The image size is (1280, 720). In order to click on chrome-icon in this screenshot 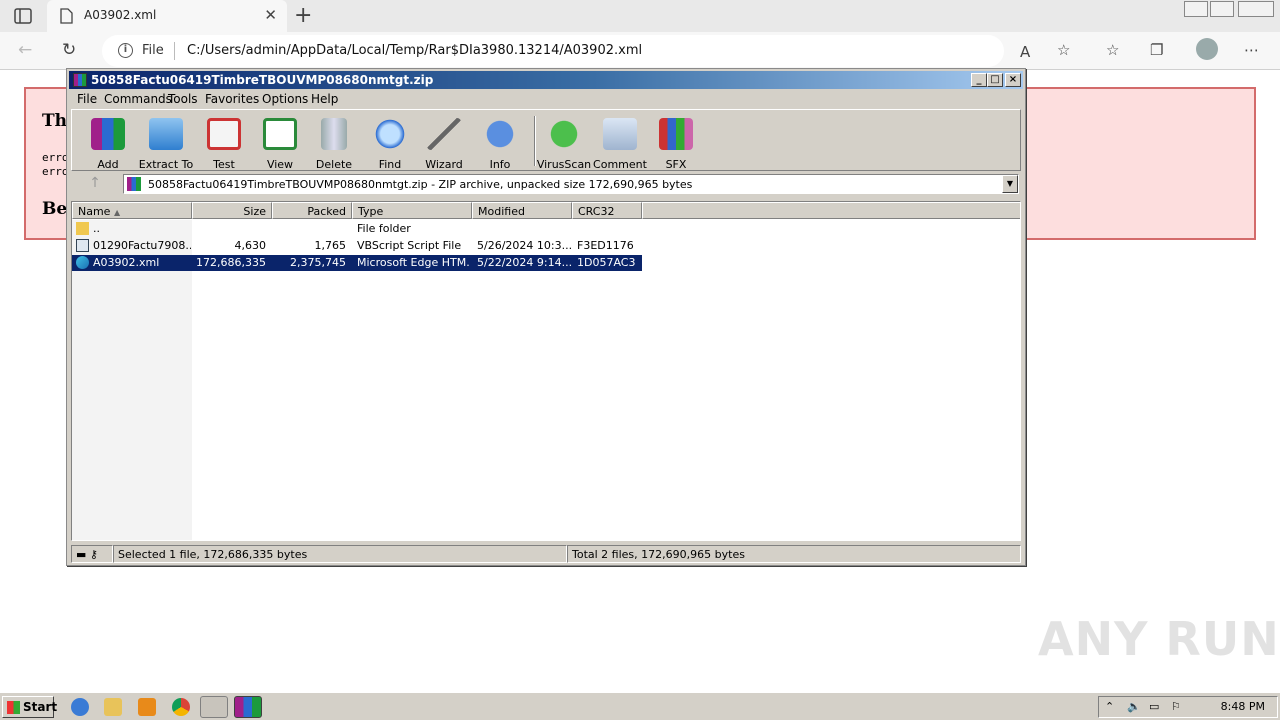, I will do `click(181, 707)`.